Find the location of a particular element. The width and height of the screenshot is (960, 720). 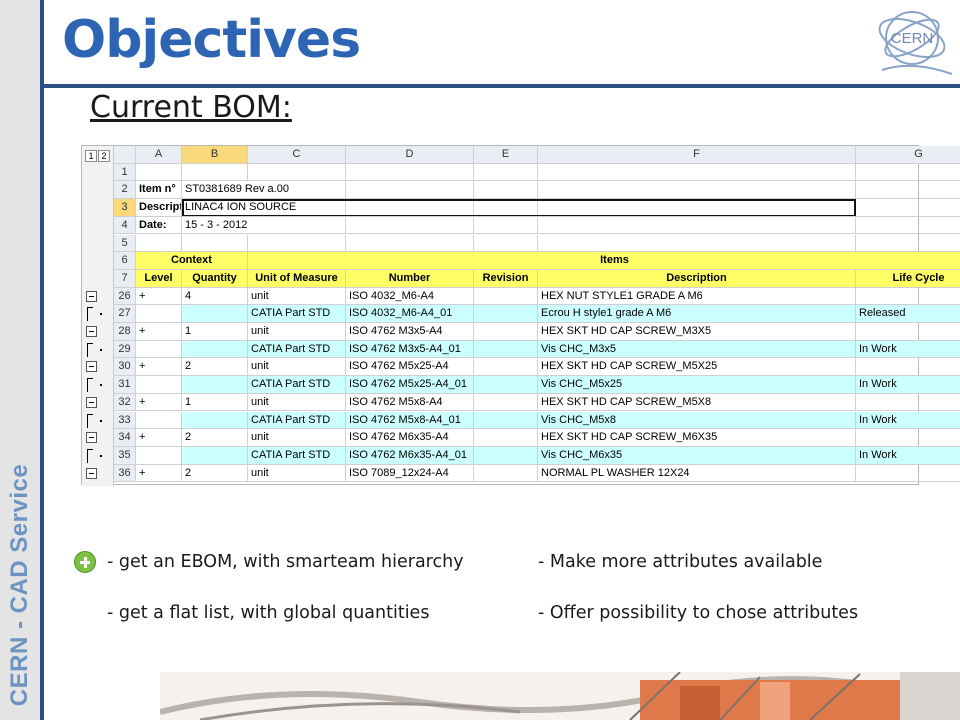

sheet-cell: ST0381689 Rev a.00 is located at coordinates (571, 190).